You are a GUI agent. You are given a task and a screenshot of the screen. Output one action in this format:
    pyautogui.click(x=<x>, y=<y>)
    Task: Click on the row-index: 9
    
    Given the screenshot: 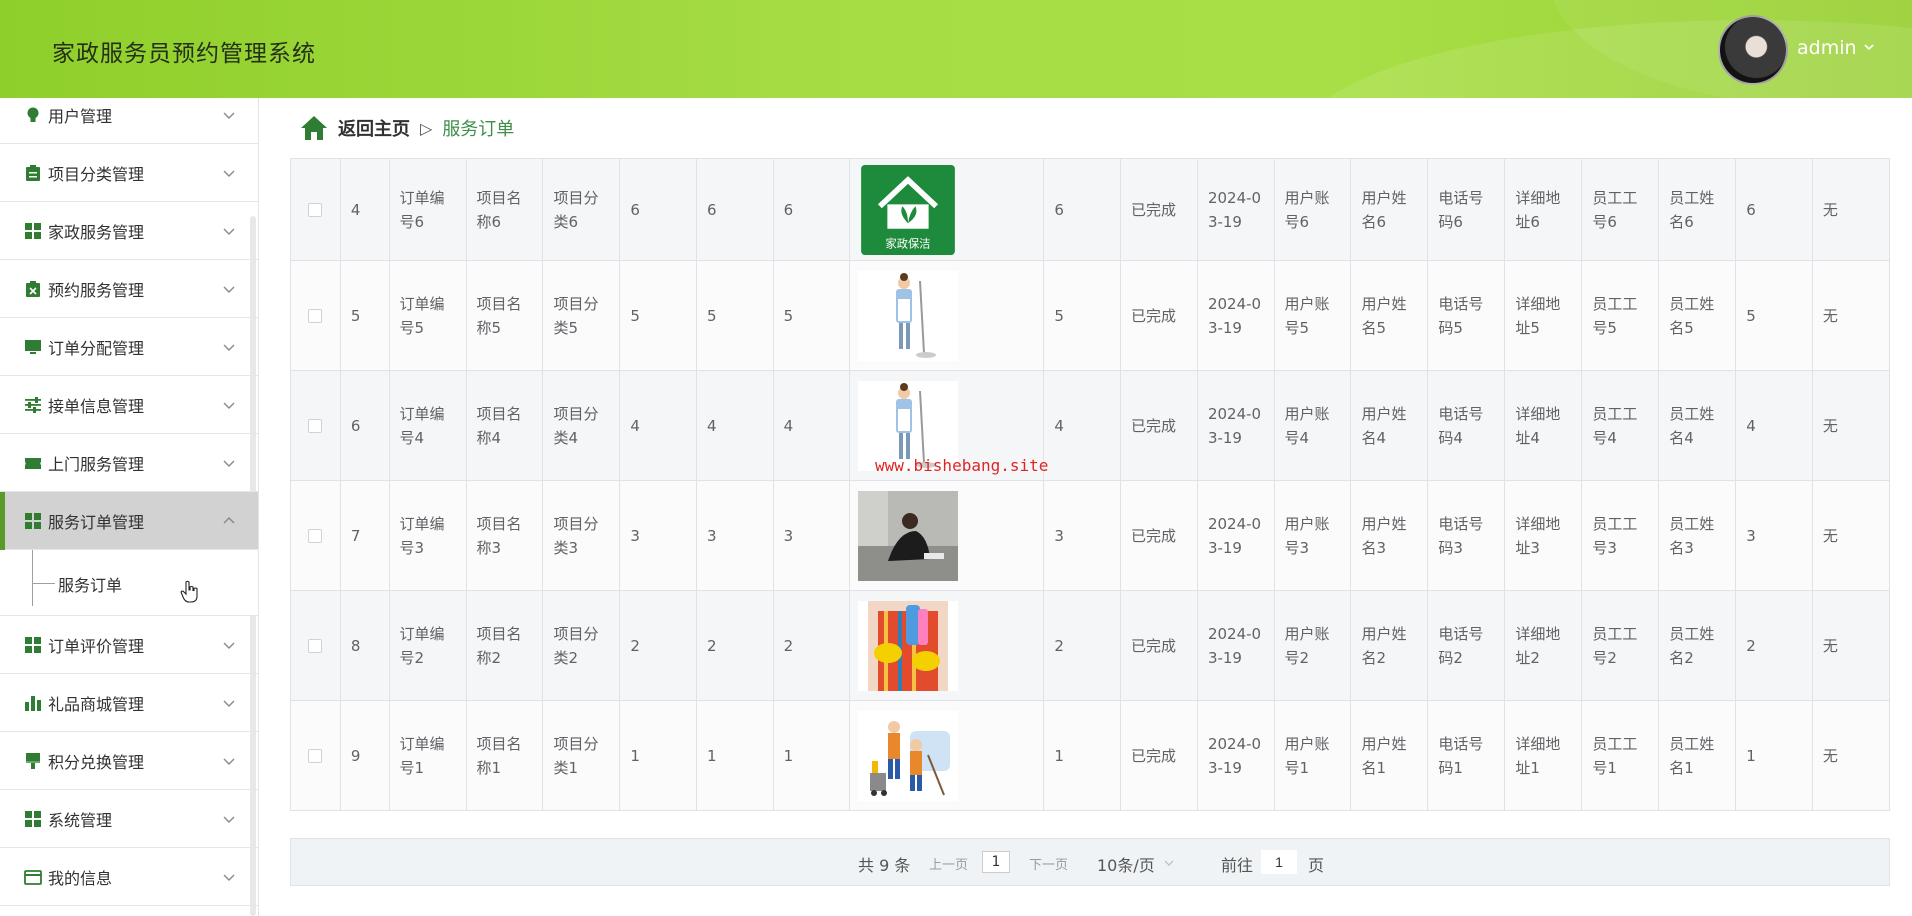 What is the action you would take?
    pyautogui.click(x=364, y=755)
    